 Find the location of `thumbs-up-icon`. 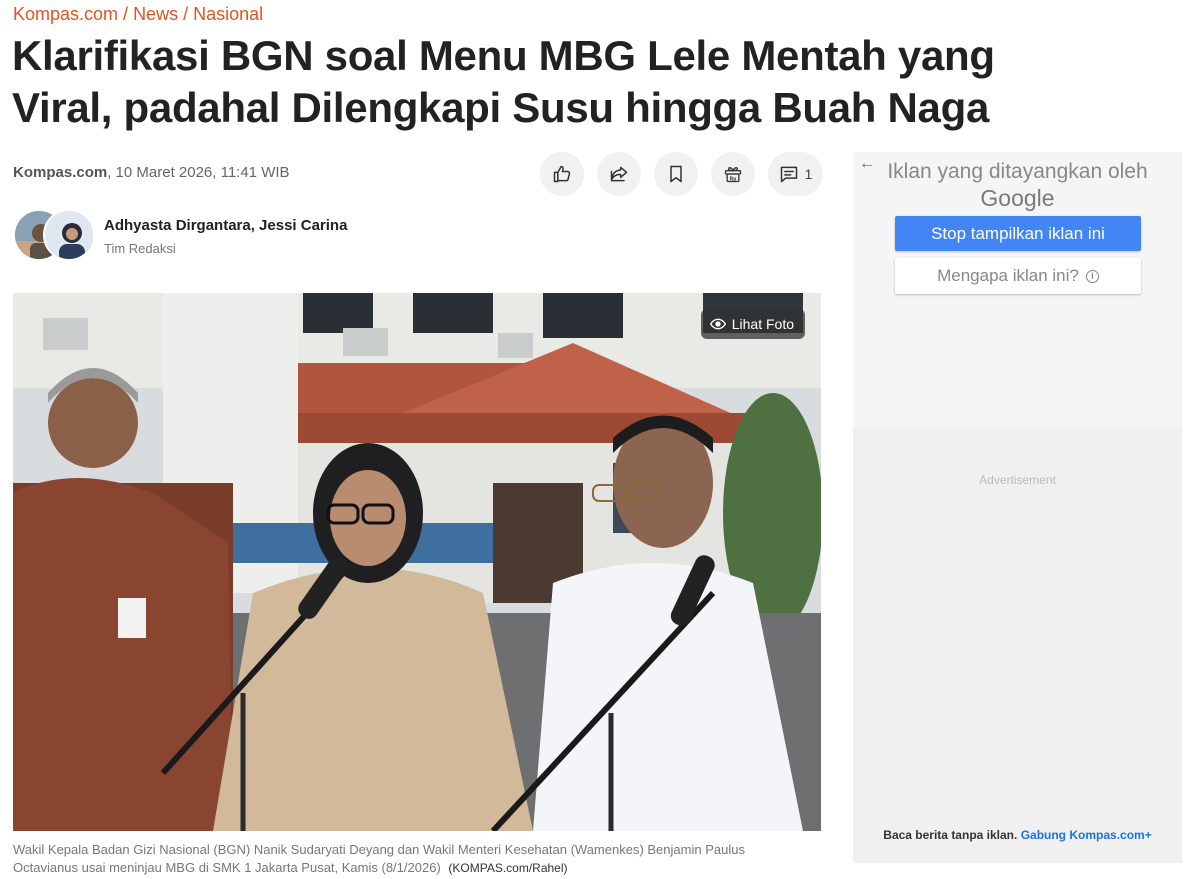

thumbs-up-icon is located at coordinates (562, 174).